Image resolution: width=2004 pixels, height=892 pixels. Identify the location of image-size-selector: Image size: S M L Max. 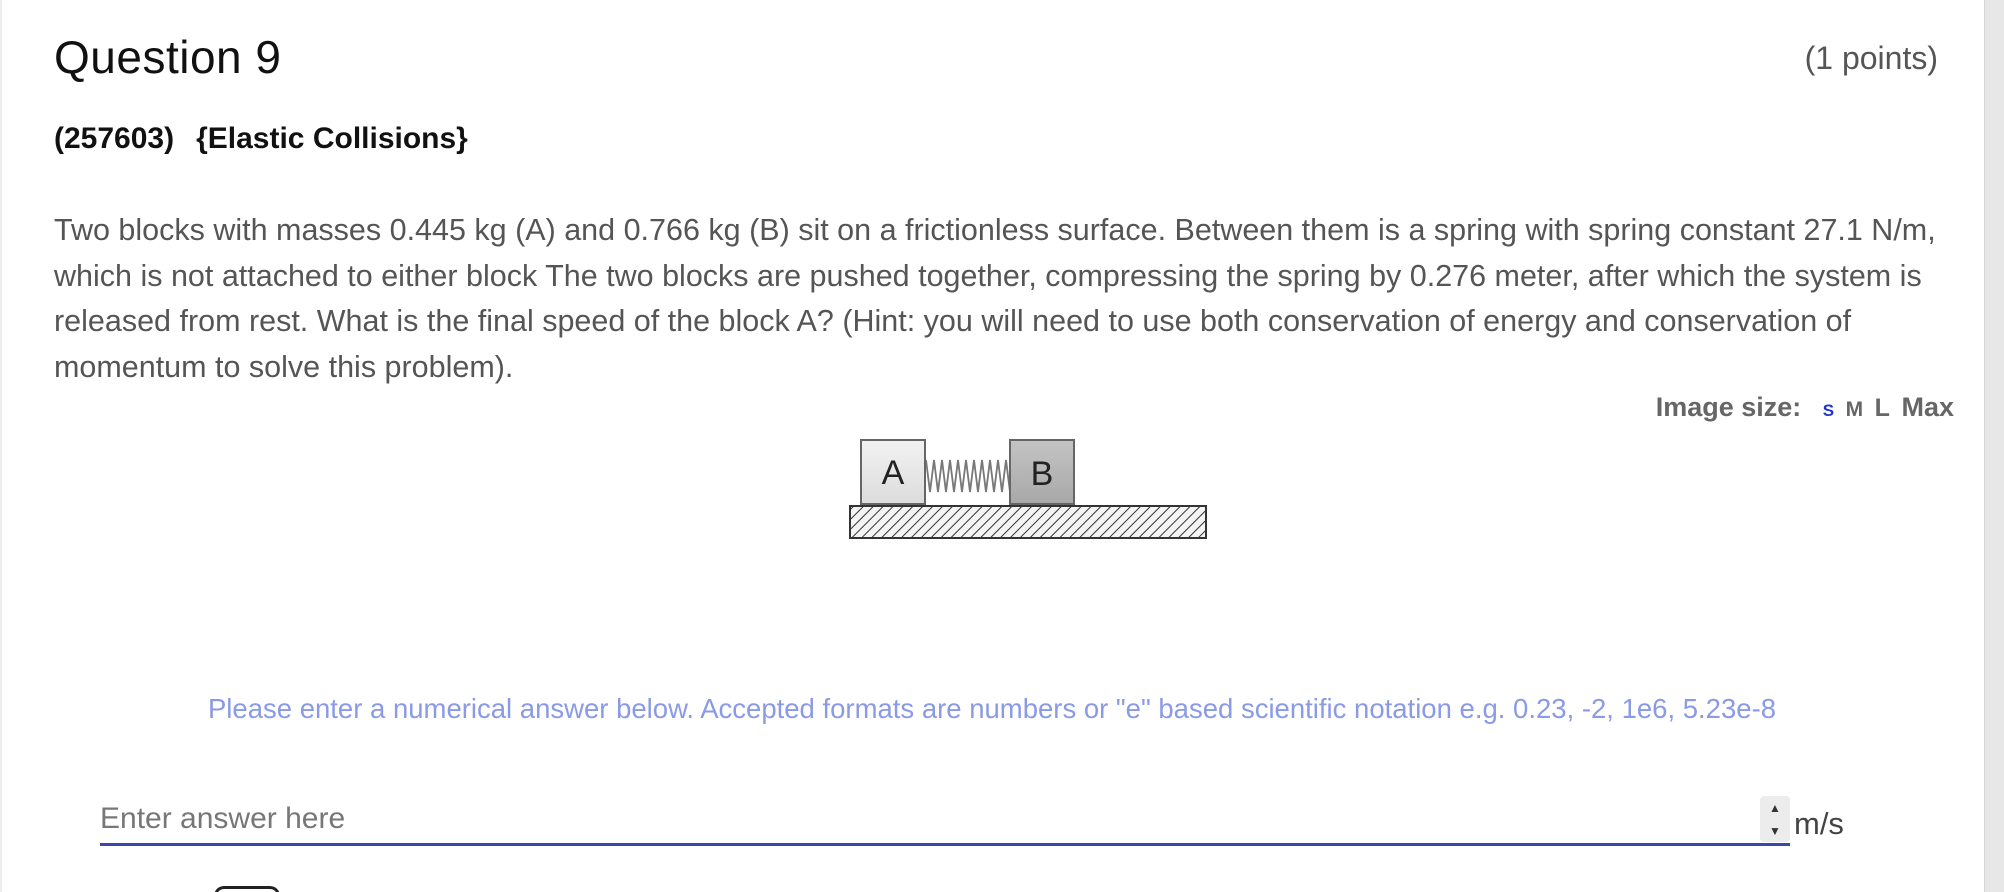
(1805, 407).